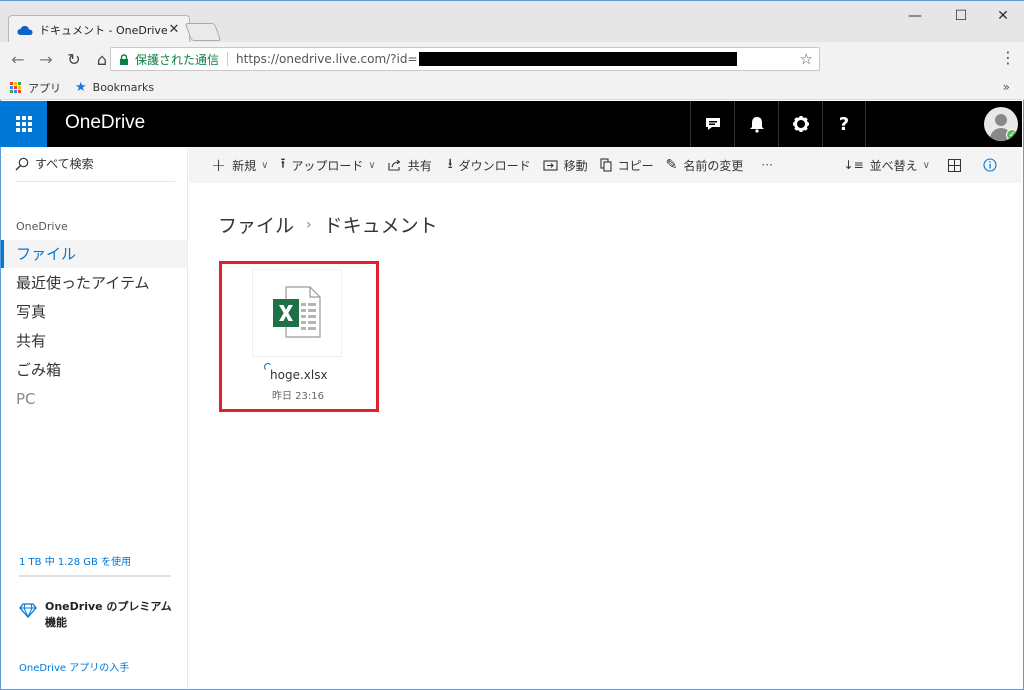  I want to click on download-button: ⭳ ダウンロード, so click(489, 165).